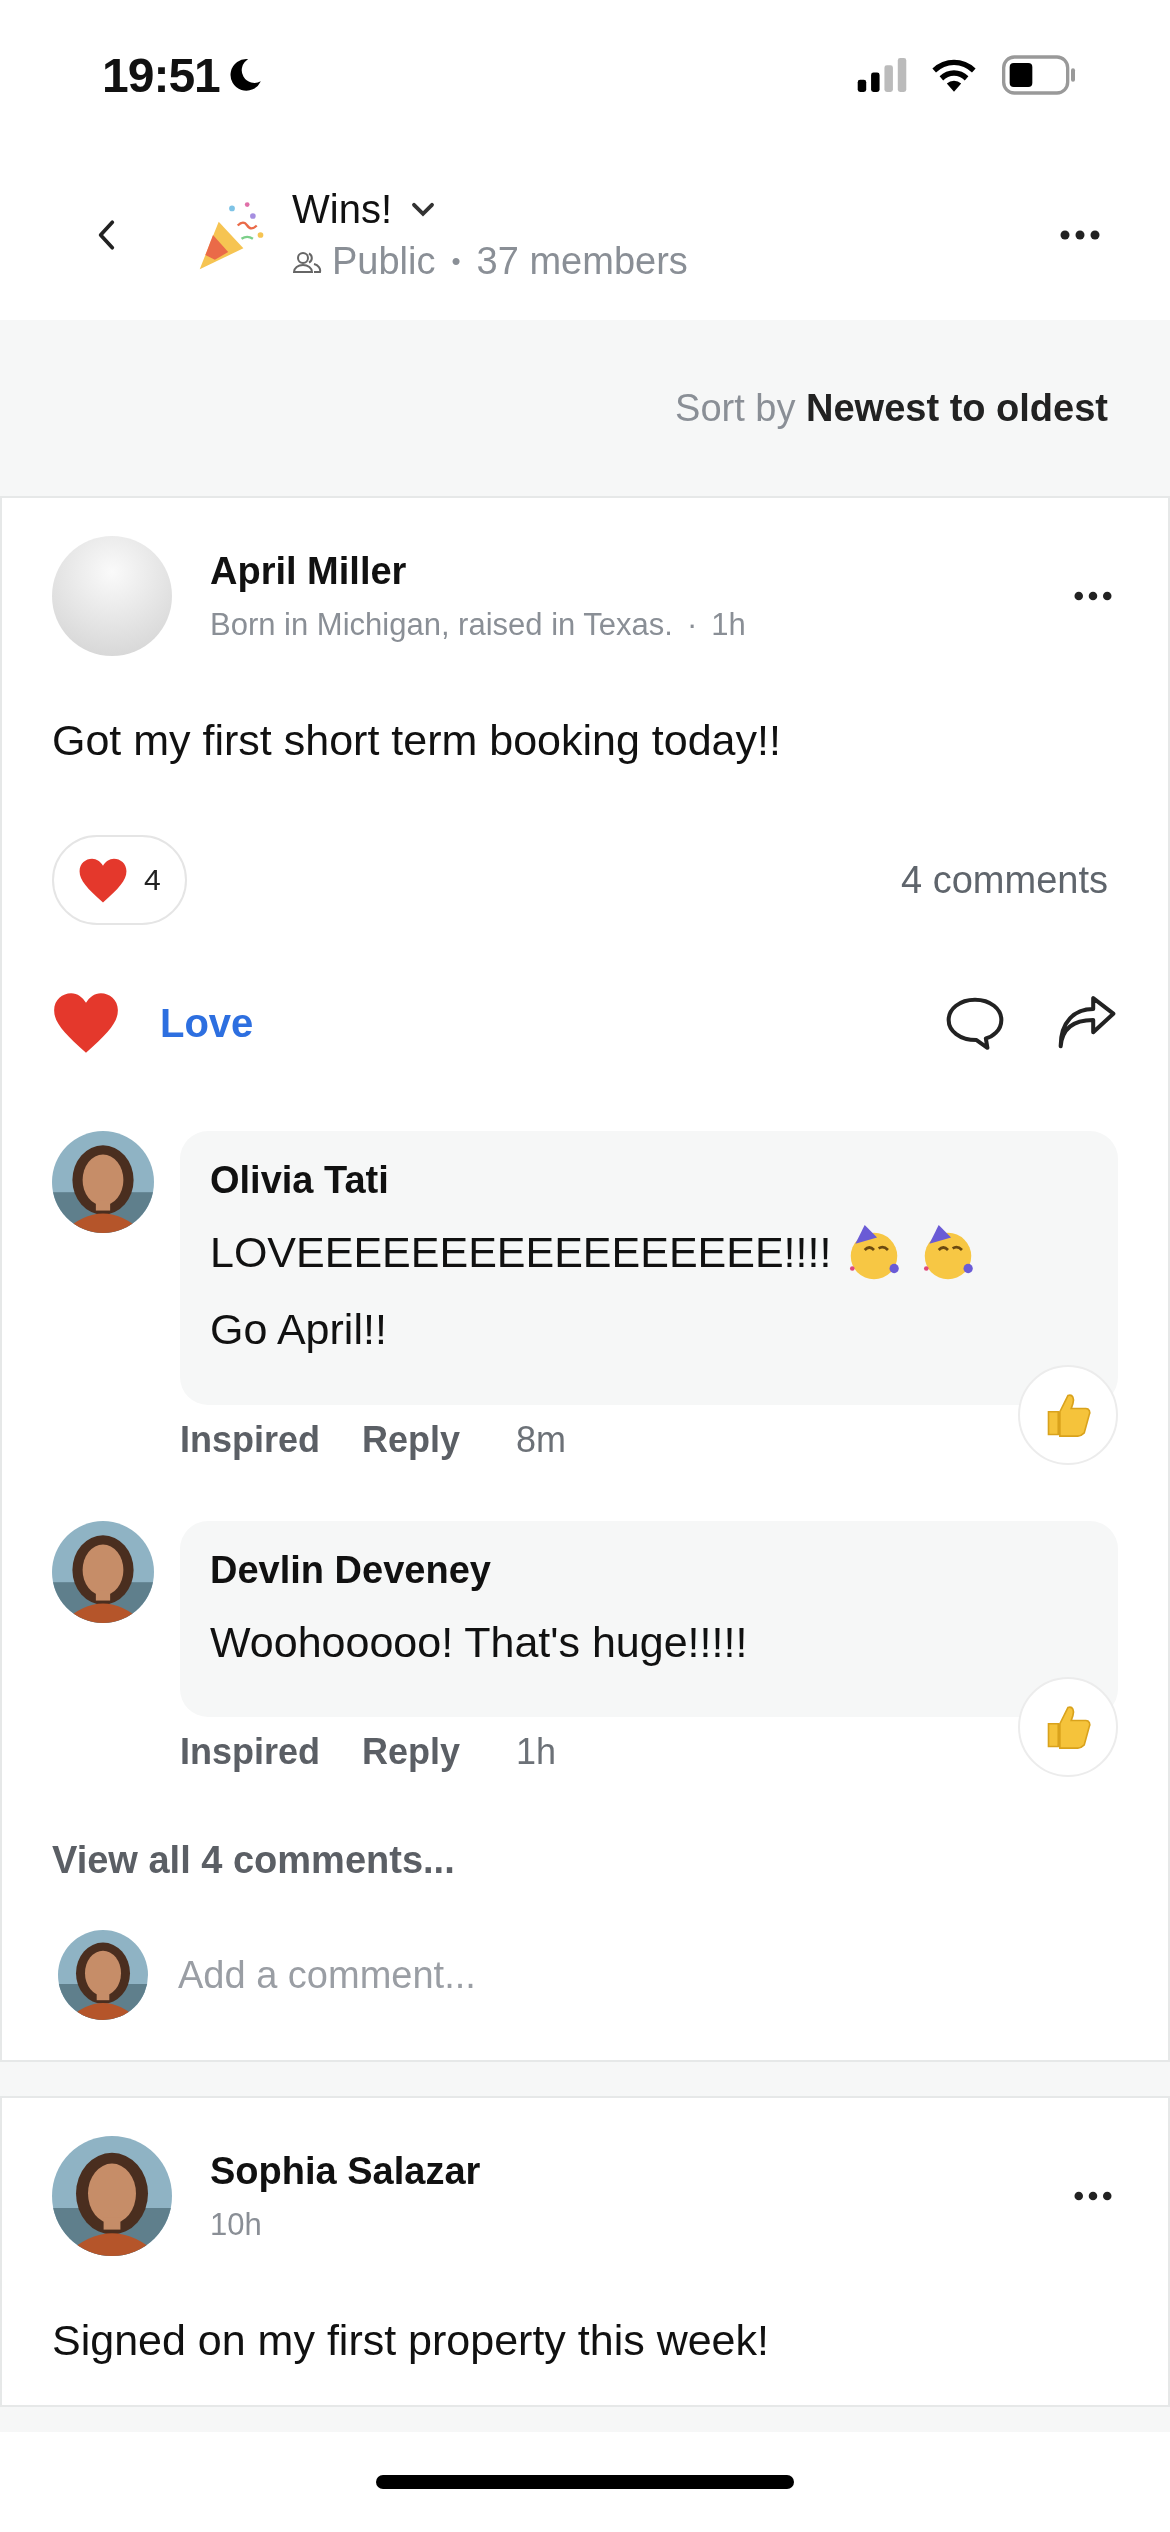 Image resolution: width=1170 pixels, height=2532 pixels. What do you see at coordinates (541, 1439) in the screenshot?
I see `comment-time: 8m` at bounding box center [541, 1439].